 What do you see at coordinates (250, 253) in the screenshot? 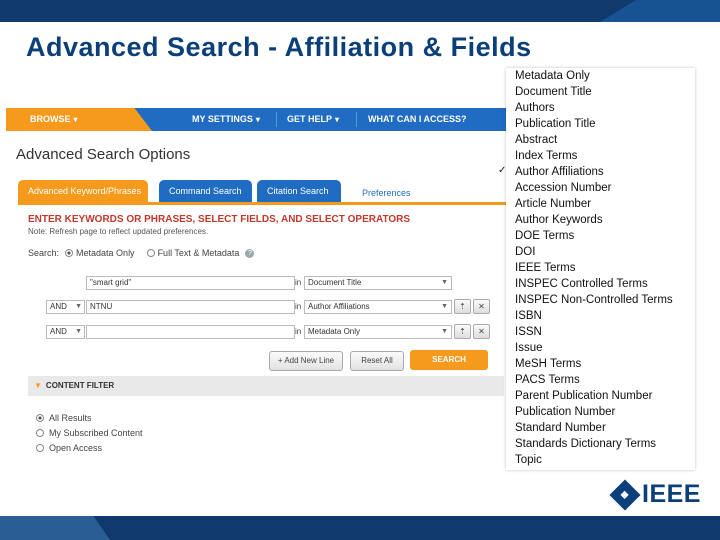
I see `help-icon: ?` at bounding box center [250, 253].